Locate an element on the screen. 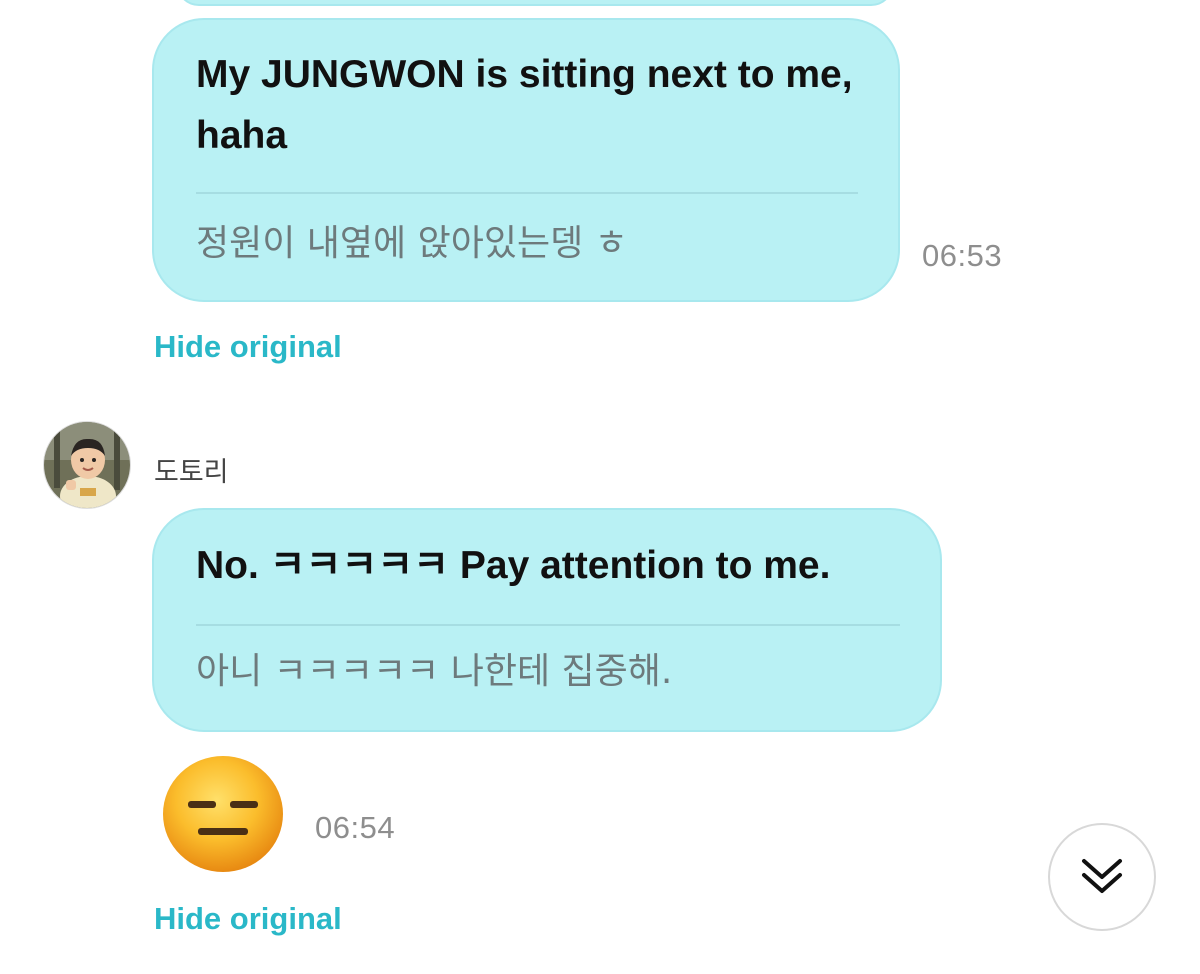 The width and height of the screenshot is (1200, 974). original-text: 정원이 내옆에 앉아있는뎅 ㅎ is located at coordinates (412, 243).